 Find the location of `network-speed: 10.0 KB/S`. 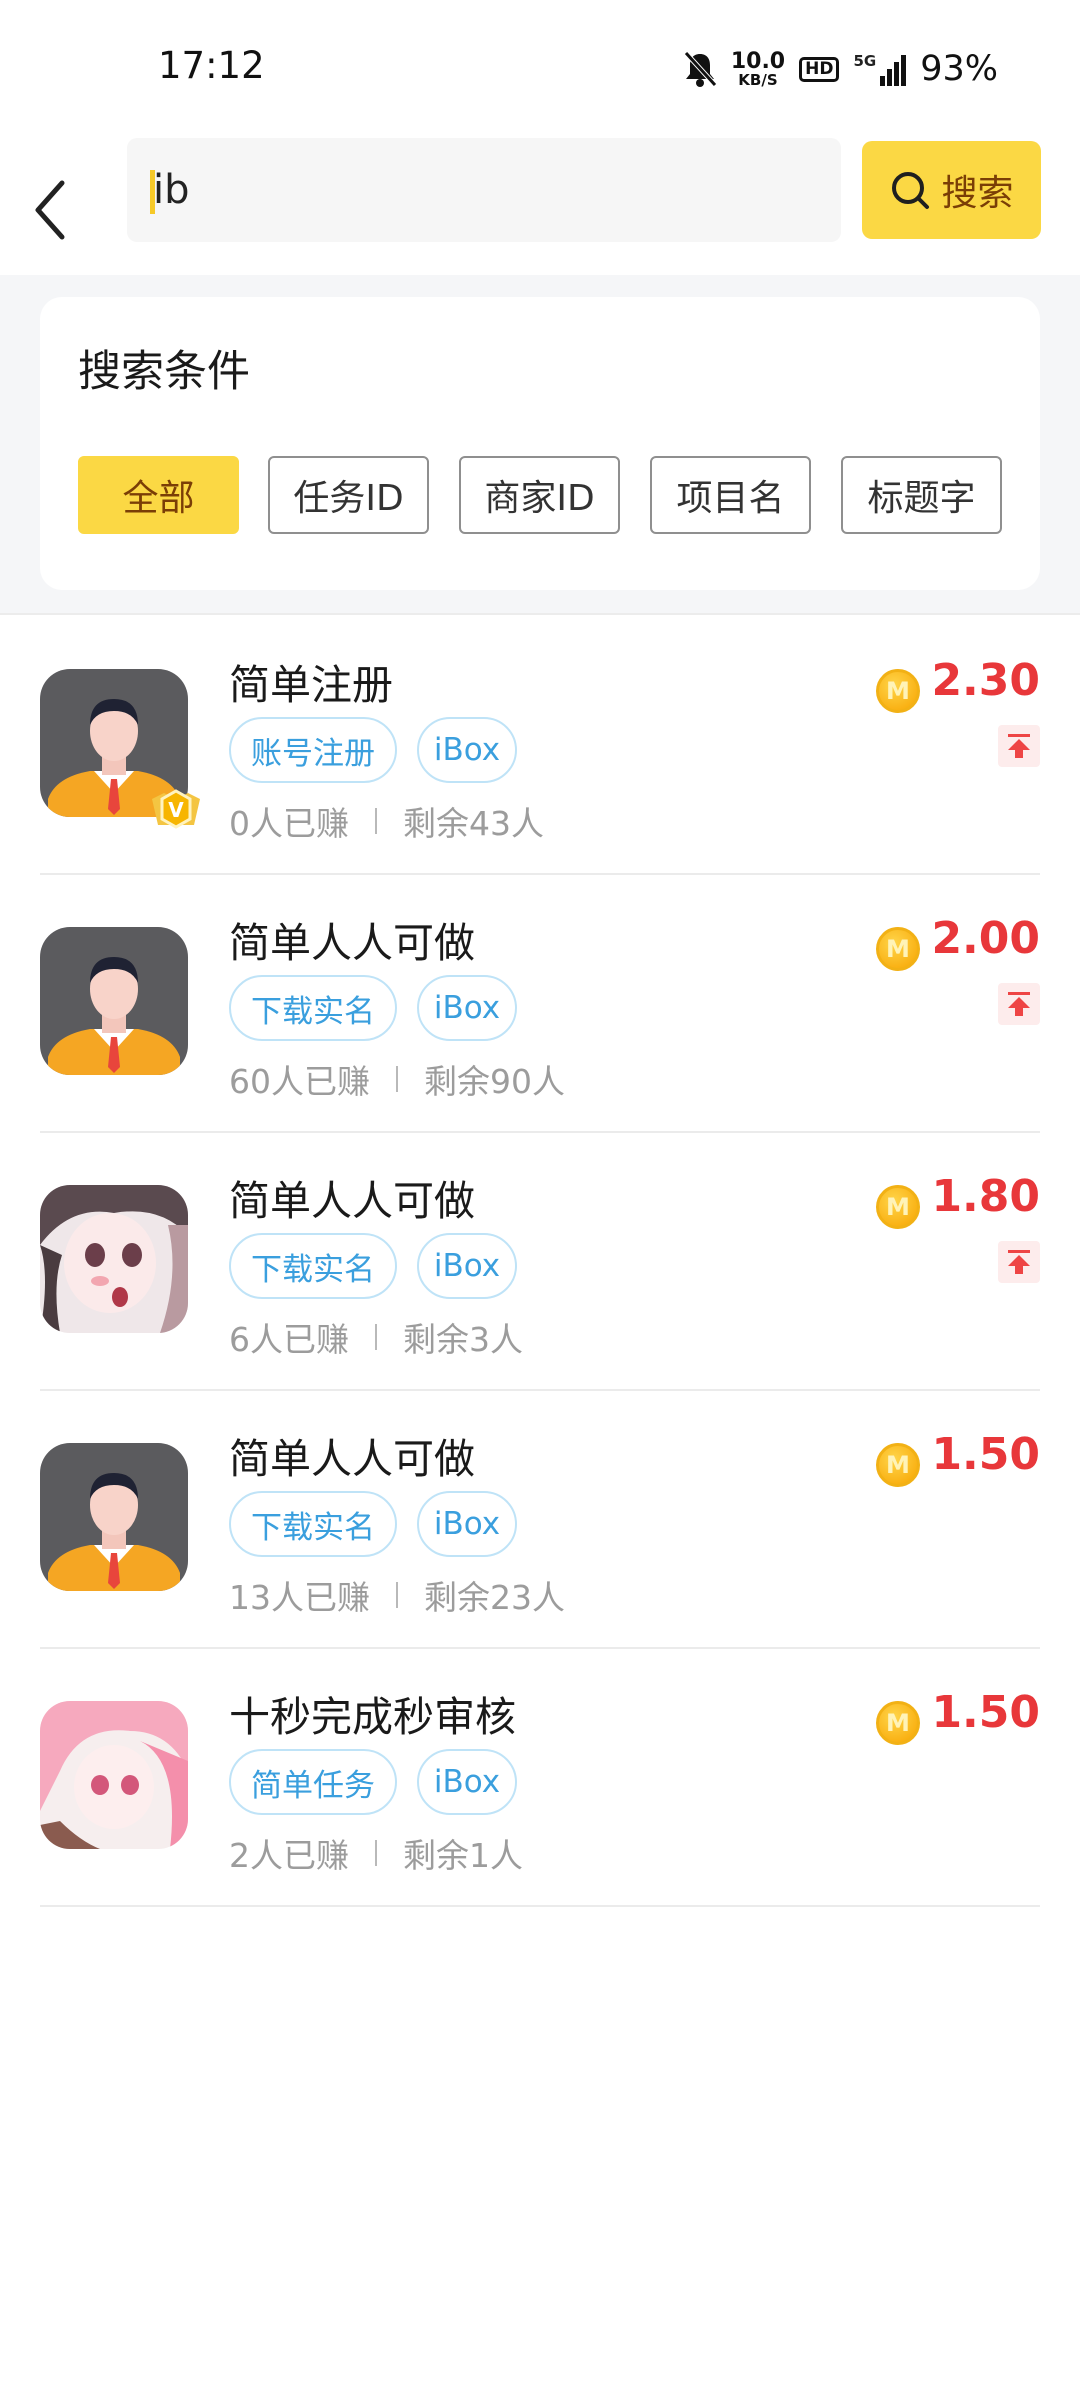

network-speed: 10.0 KB/S is located at coordinates (758, 68).